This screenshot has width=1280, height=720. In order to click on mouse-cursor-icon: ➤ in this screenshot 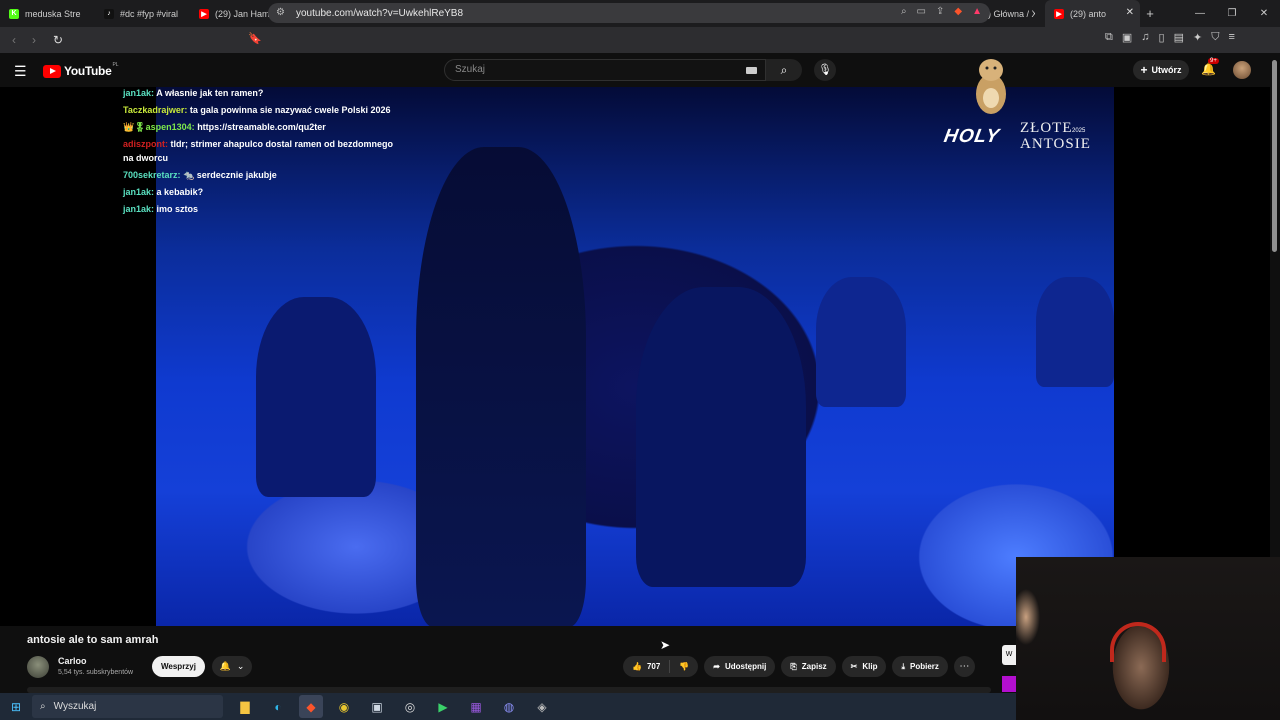, I will do `click(665, 645)`.